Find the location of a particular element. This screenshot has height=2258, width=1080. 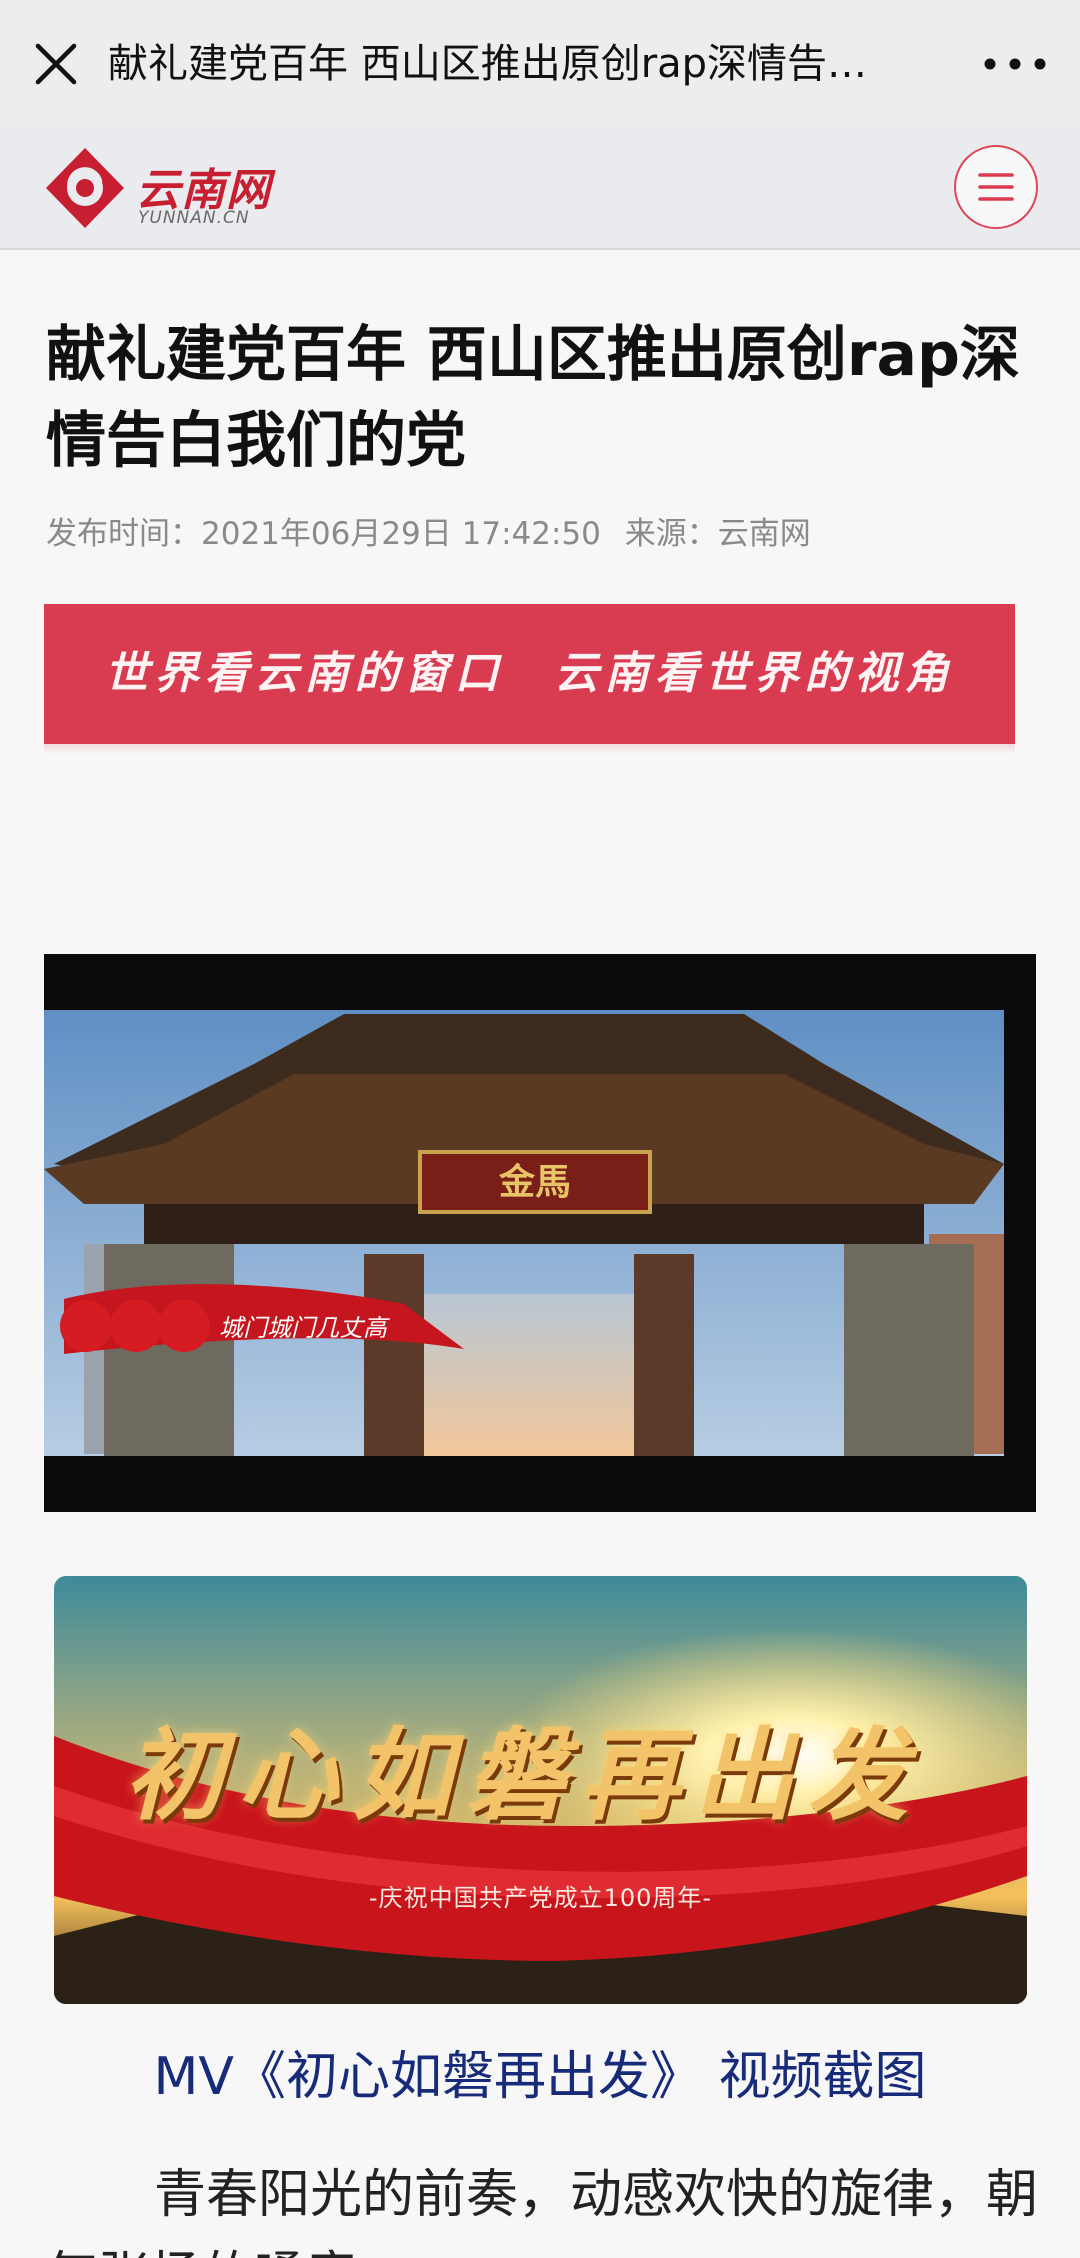

hamburger-menu-icon is located at coordinates (996, 187).